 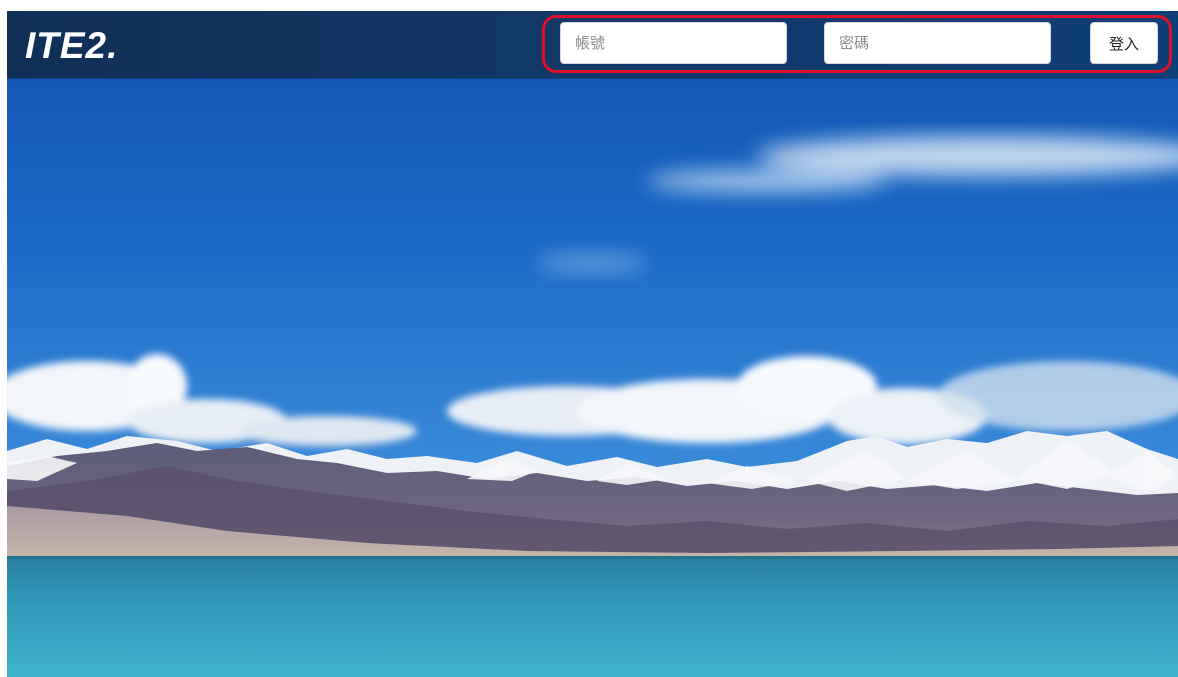 I want to click on password-input, so click(x=937, y=43).